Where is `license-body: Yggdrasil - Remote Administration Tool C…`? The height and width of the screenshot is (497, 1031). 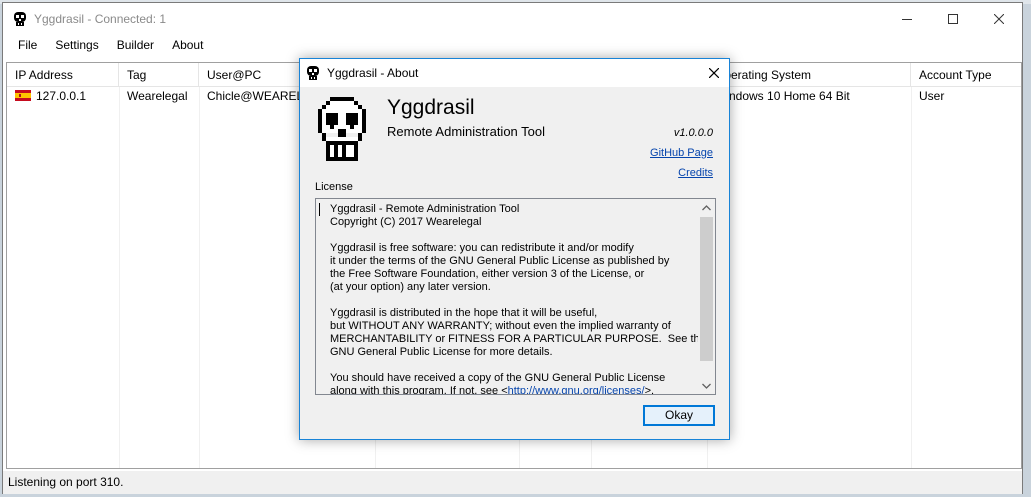
license-body: Yggdrasil - Remote Administration Tool C… is located at coordinates (518, 299).